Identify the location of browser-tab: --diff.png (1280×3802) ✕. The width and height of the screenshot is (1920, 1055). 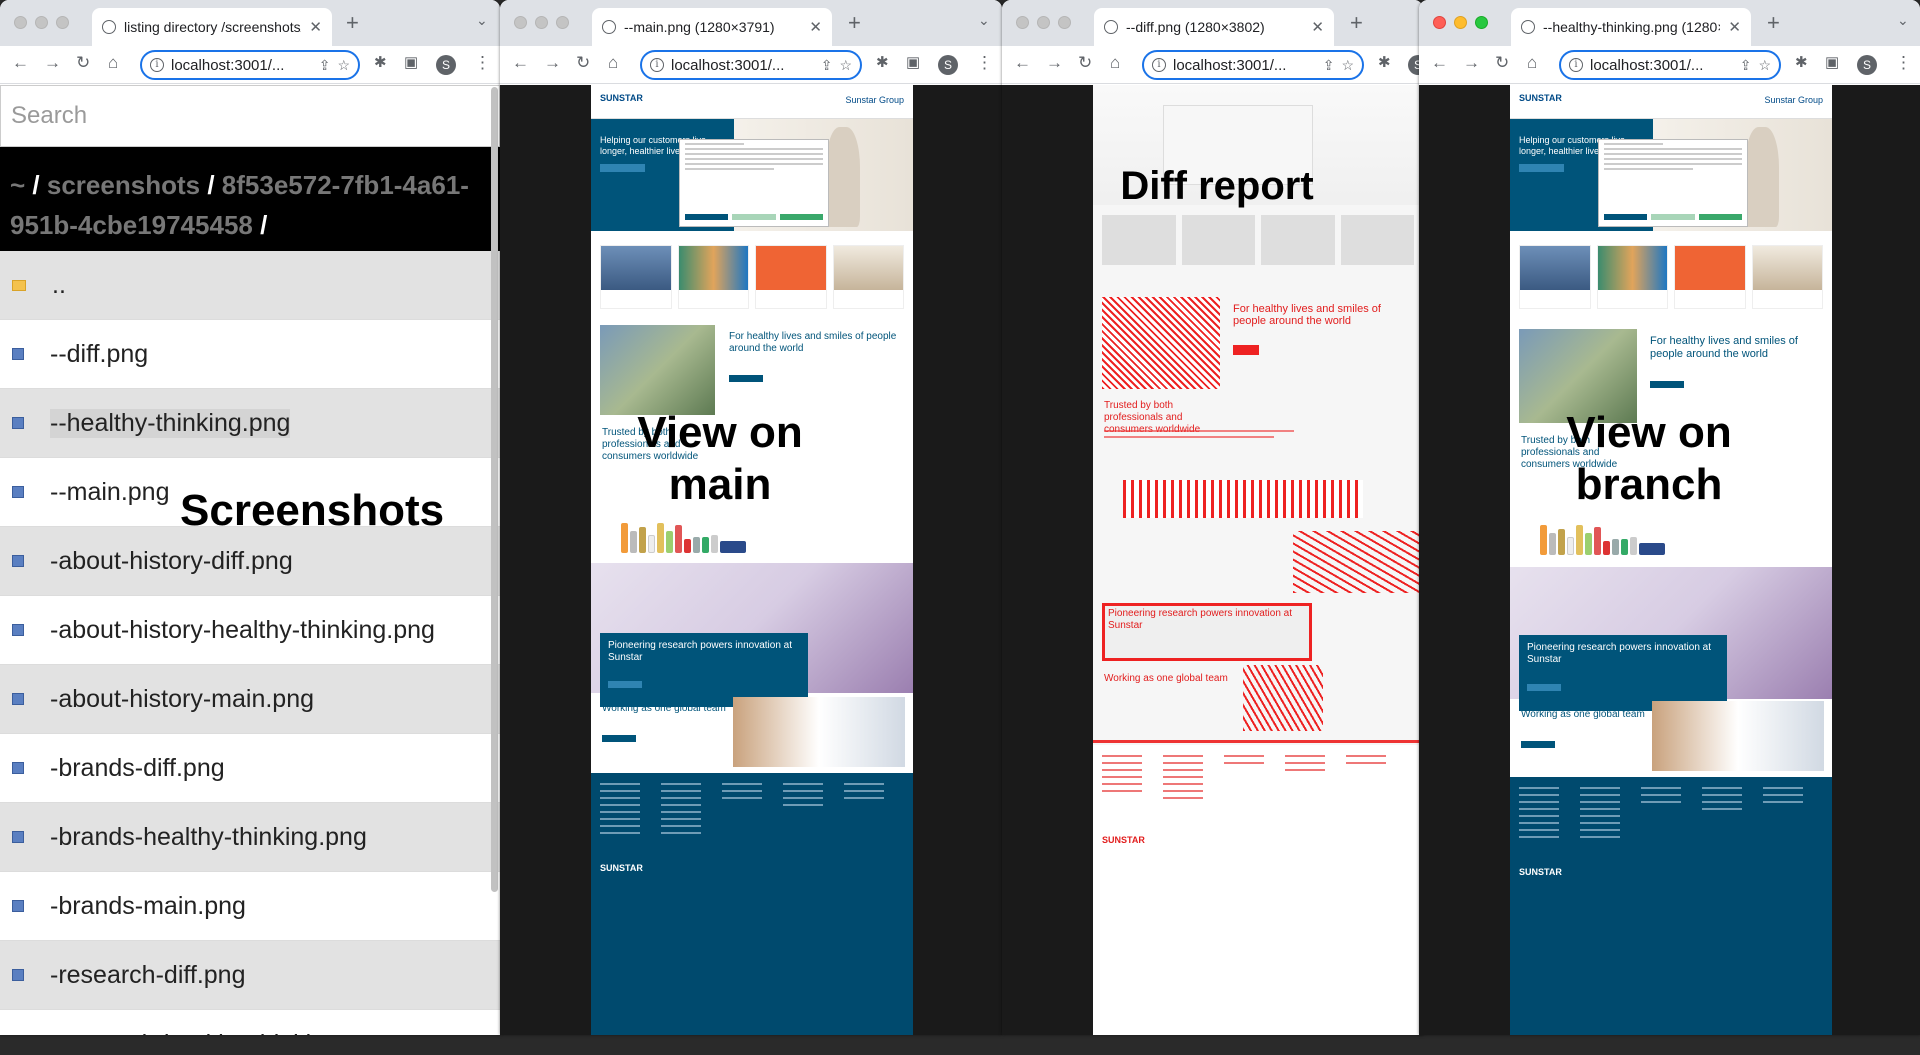
(1214, 27).